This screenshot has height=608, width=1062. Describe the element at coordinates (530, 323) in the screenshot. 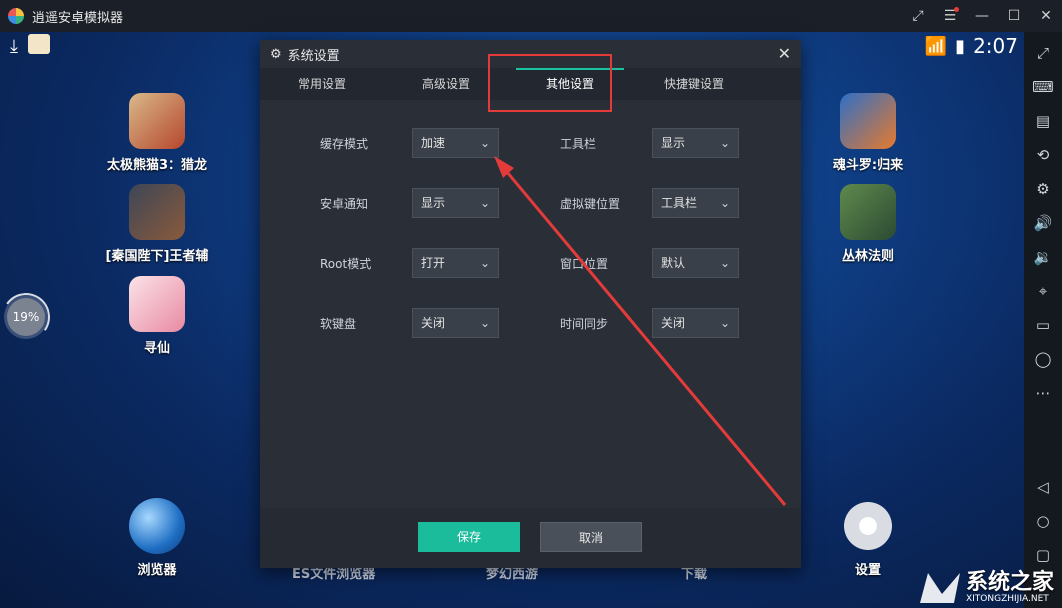

I see `settings-row: 软键盘 关闭 ⌄ 时间同步 关闭 ⌄` at that location.